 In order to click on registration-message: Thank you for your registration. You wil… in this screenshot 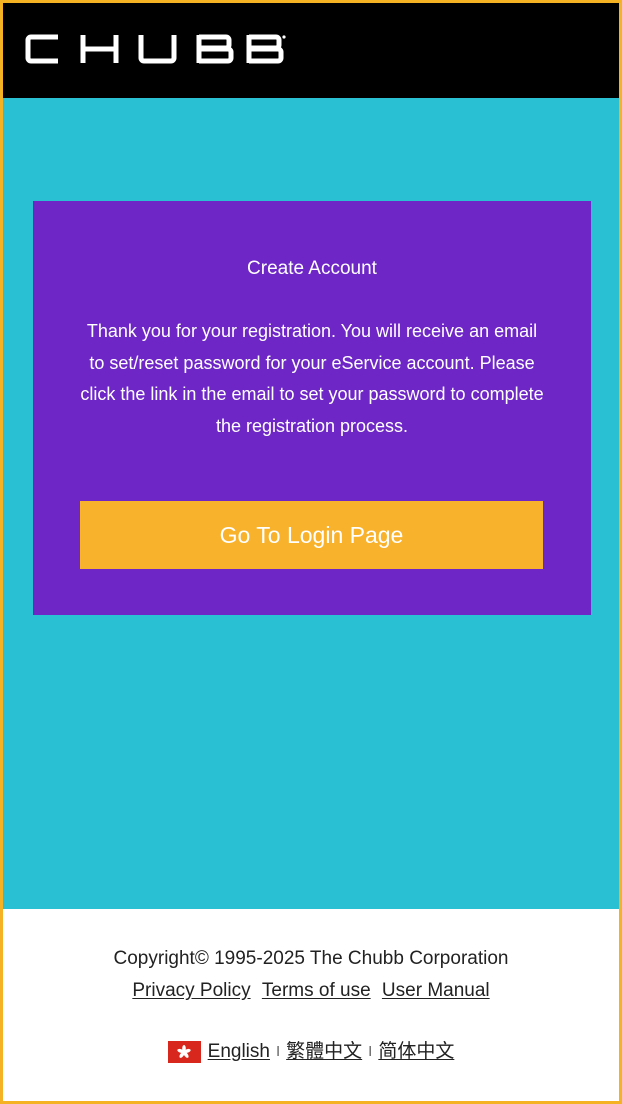, I will do `click(312, 378)`.